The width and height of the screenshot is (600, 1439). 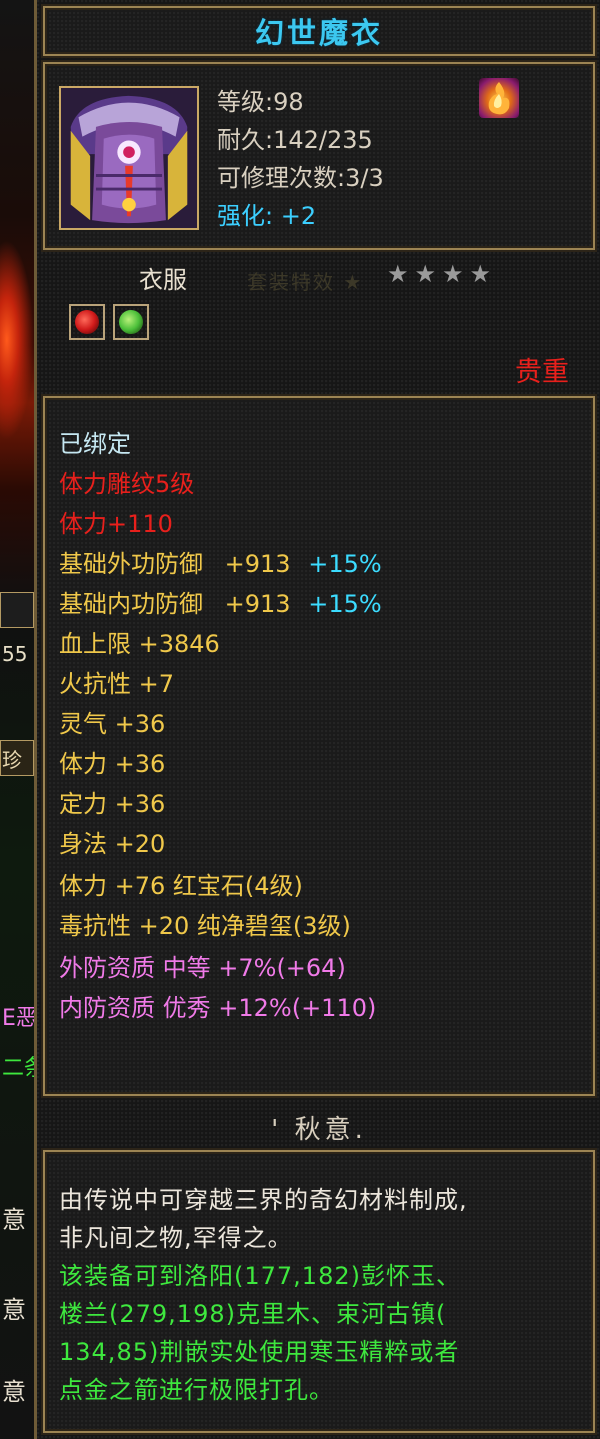 What do you see at coordinates (202, 968) in the screenshot?
I see `ext-defense-quality: 外防资质 中等 +7%(+64)` at bounding box center [202, 968].